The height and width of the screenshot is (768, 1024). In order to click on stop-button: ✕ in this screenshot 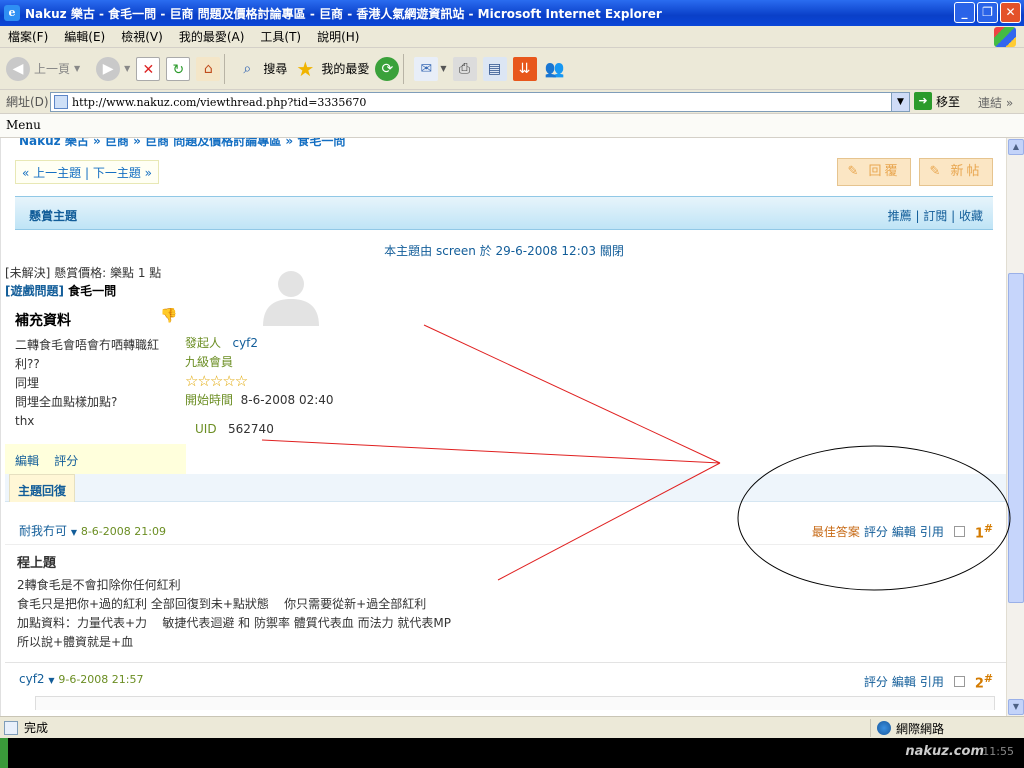, I will do `click(148, 69)`.